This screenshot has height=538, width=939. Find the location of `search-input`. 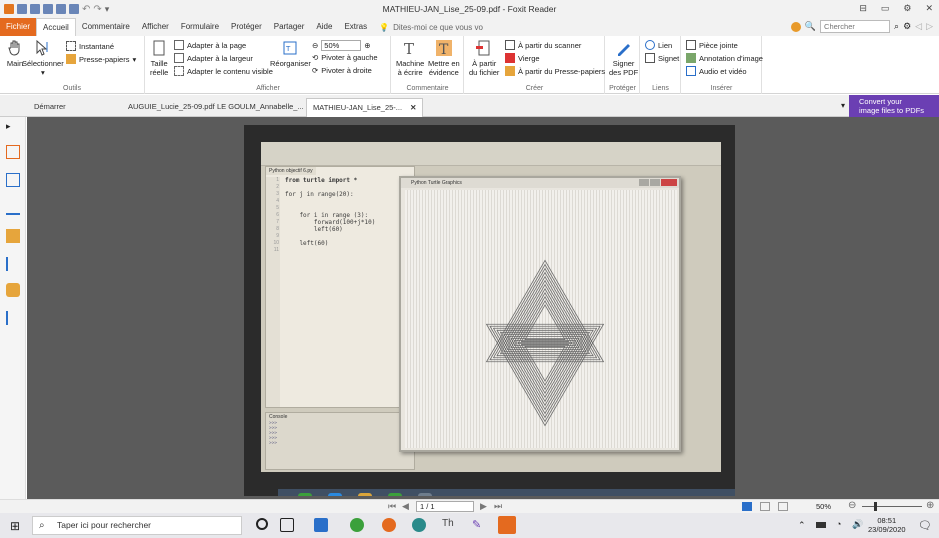

search-input is located at coordinates (855, 26).